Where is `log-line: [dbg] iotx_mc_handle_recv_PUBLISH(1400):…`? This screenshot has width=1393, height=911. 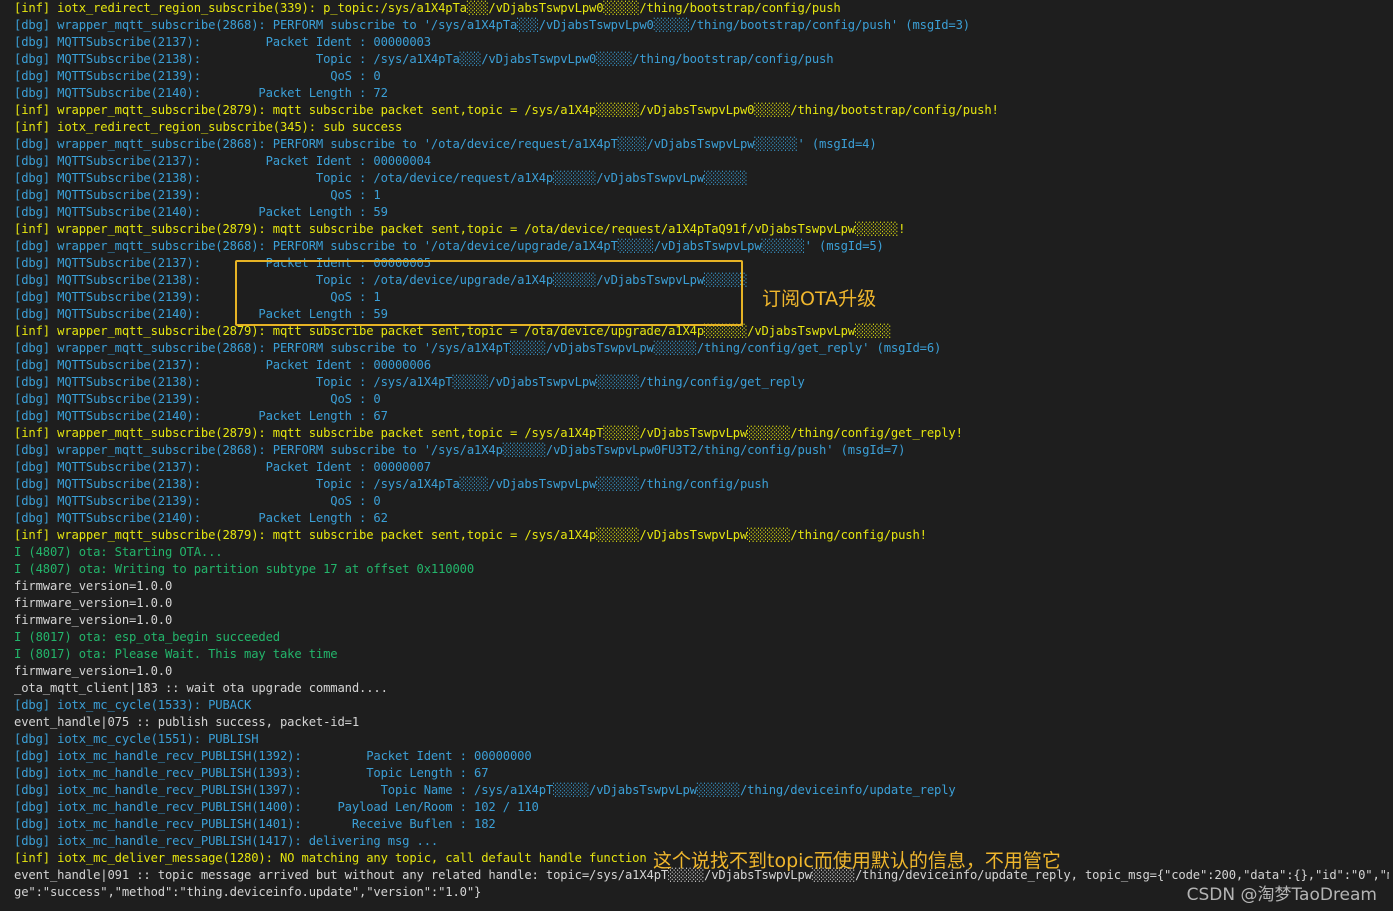
log-line: [dbg] iotx_mc_handle_recv_PUBLISH(1400):… is located at coordinates (276, 807).